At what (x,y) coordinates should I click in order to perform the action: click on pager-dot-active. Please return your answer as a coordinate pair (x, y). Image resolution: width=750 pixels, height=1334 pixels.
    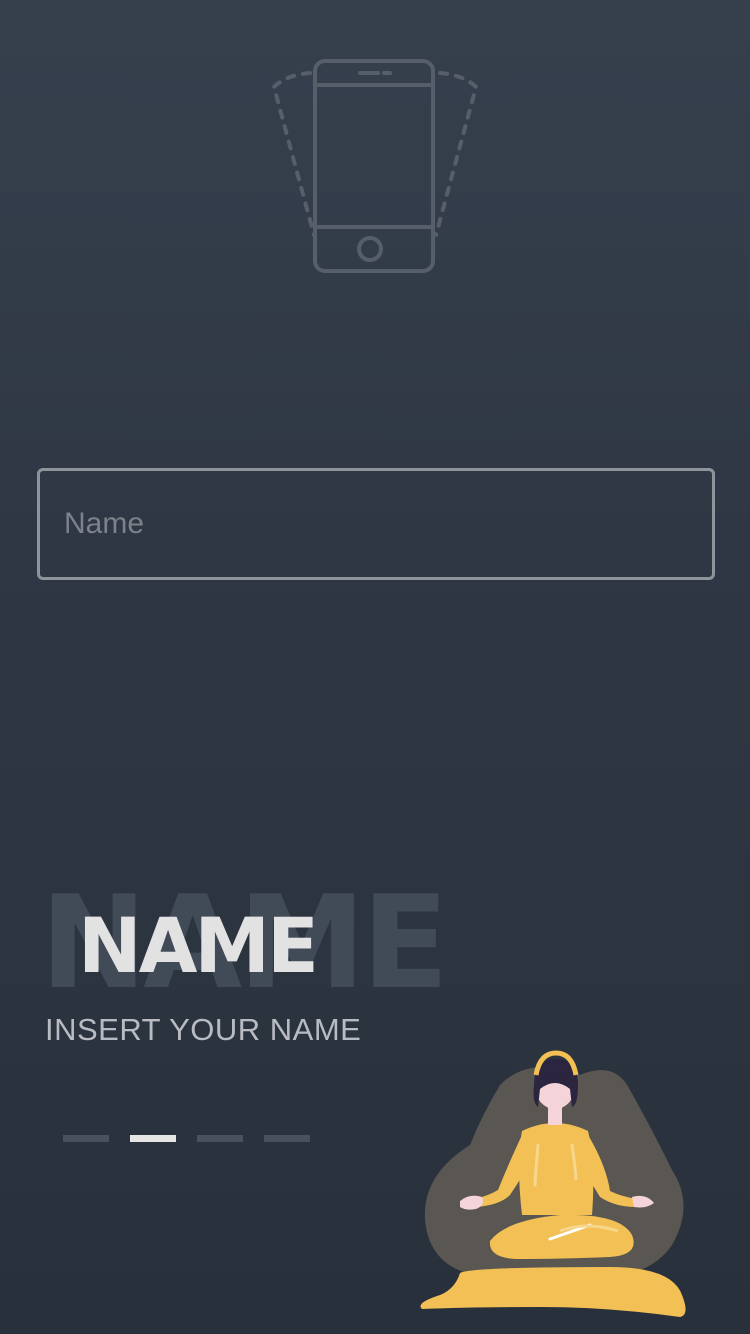
    Looking at the image, I should click on (153, 1138).